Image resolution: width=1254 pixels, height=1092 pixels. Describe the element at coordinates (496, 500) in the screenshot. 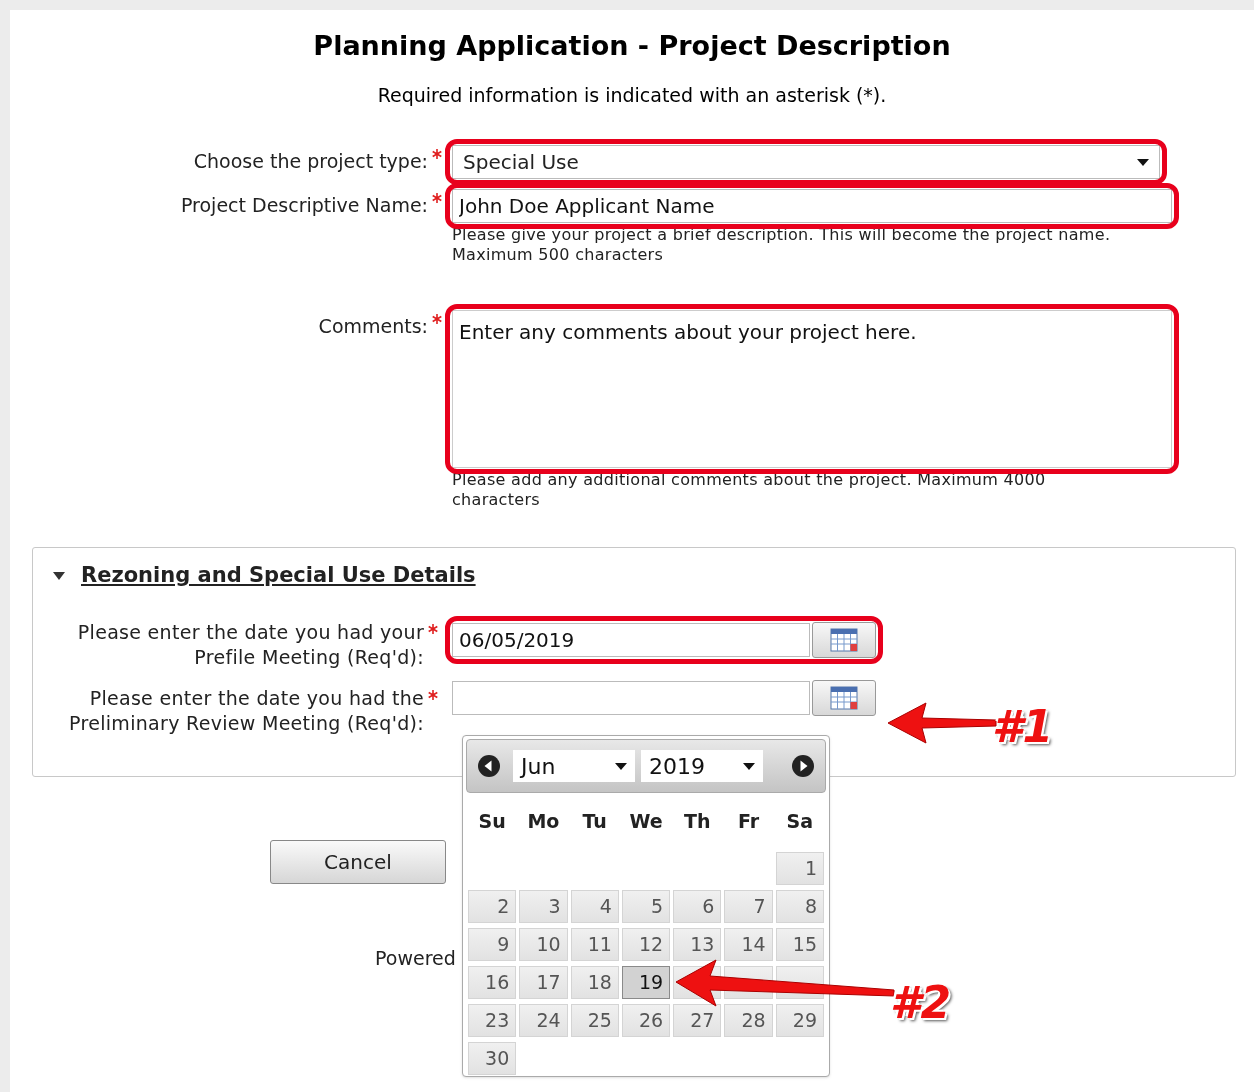

I see `hint-text: characters` at that location.